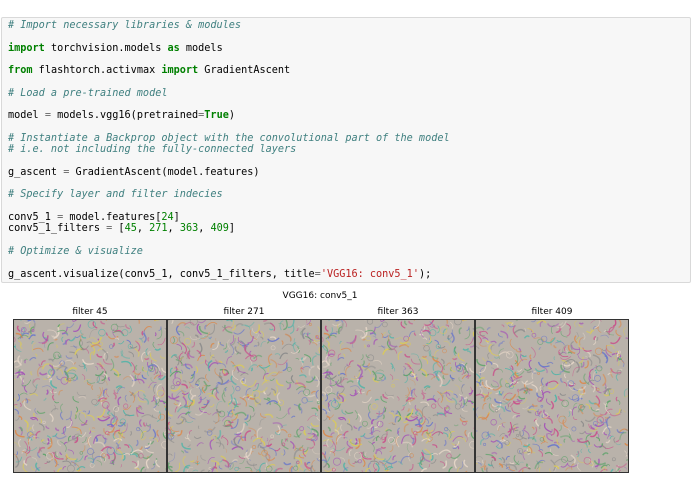  Describe the element at coordinates (106, 48) in the screenshot. I see `code-token: torchvision.models` at that location.